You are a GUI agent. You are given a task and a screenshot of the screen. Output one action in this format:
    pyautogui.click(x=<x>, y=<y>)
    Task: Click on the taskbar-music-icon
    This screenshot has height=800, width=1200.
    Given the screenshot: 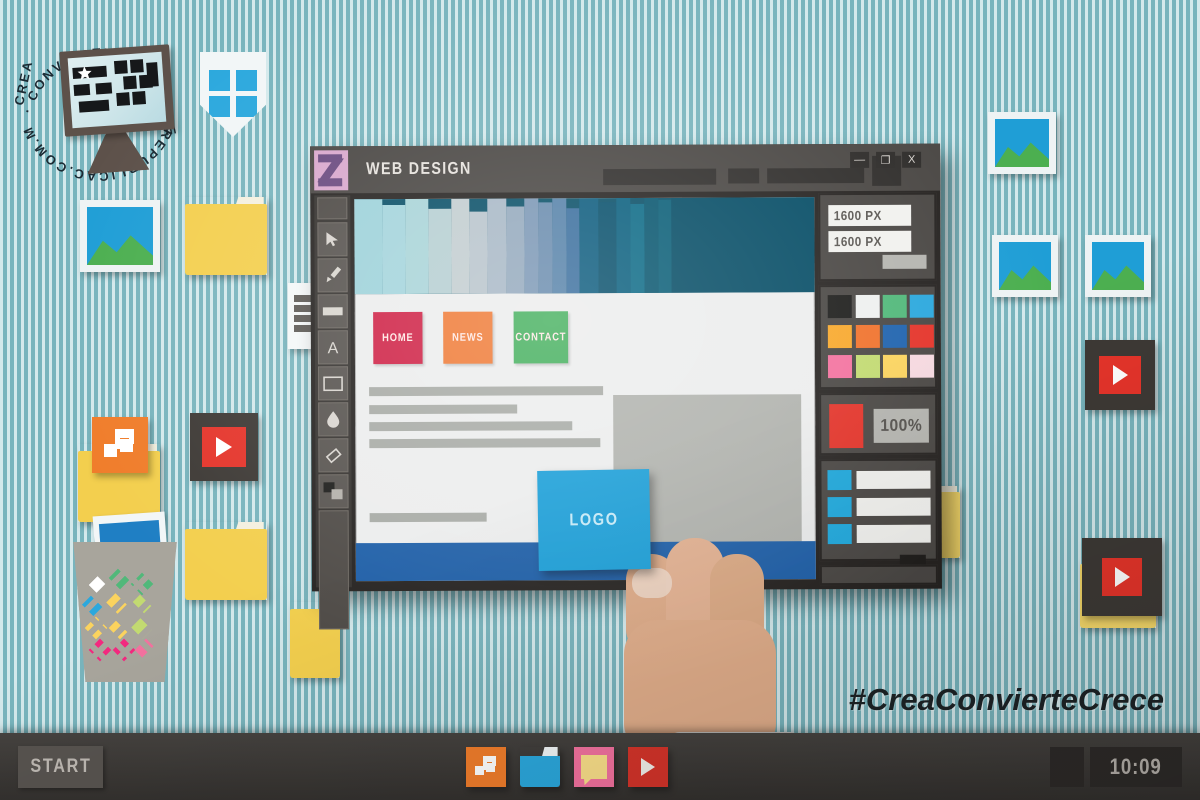 What is the action you would take?
    pyautogui.click(x=486, y=767)
    